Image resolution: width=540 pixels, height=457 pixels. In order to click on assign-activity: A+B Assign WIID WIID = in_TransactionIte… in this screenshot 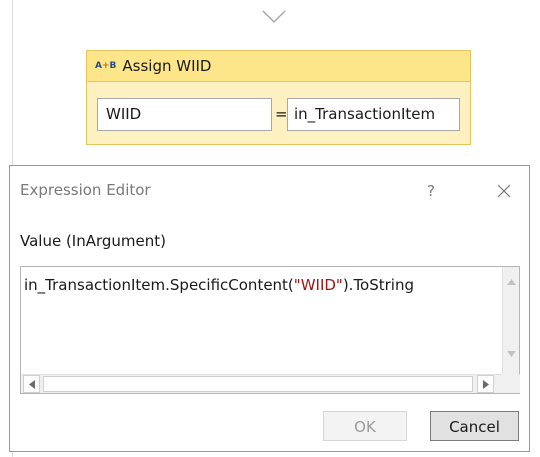, I will do `click(278, 97)`.